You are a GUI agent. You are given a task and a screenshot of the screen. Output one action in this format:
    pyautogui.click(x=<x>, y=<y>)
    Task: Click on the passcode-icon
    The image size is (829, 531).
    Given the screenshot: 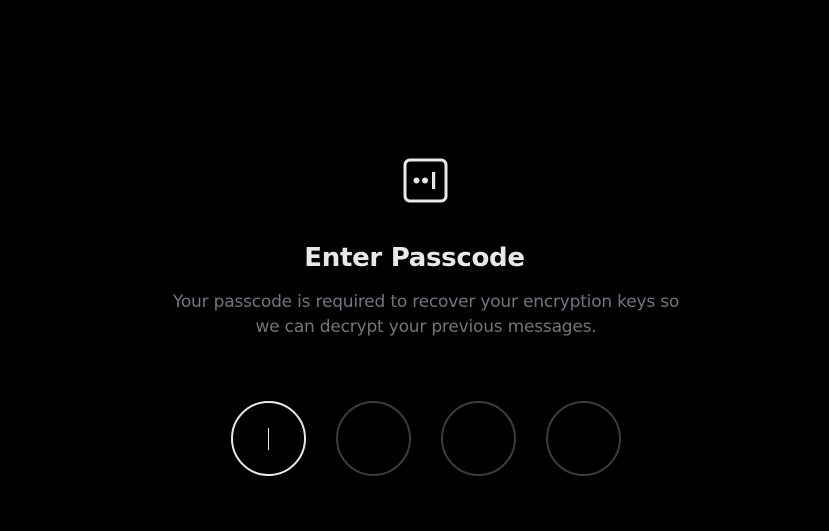 What is the action you would take?
    pyautogui.click(x=425, y=180)
    